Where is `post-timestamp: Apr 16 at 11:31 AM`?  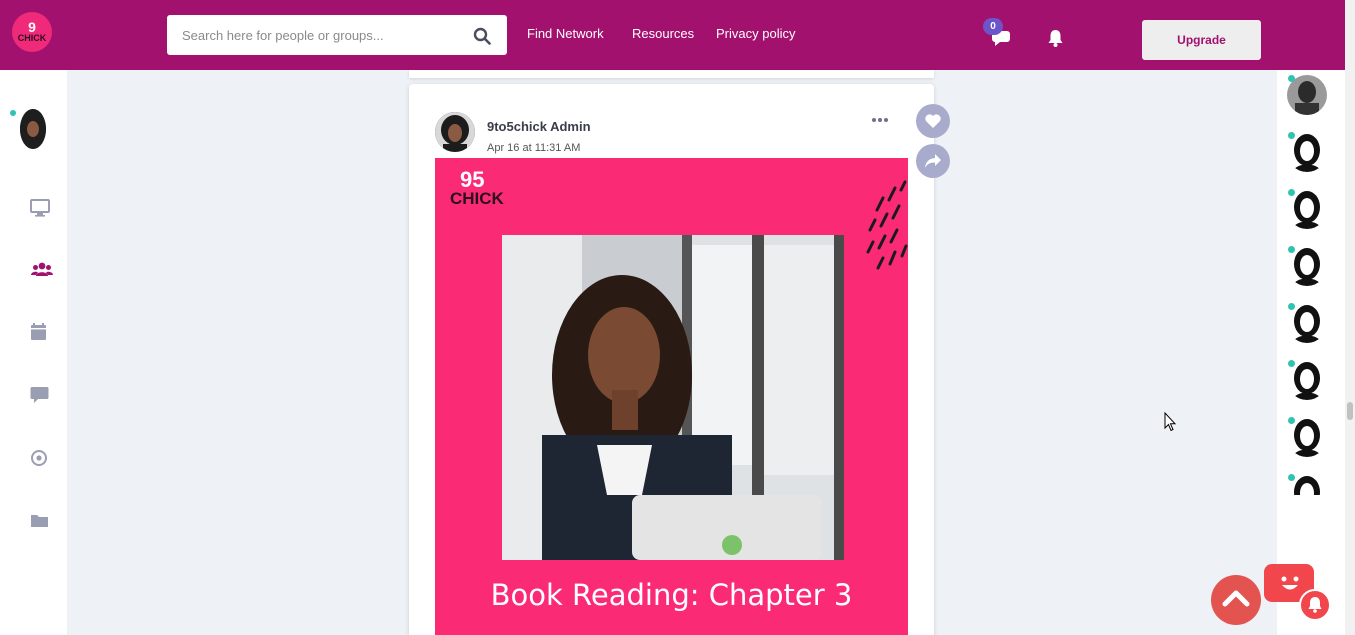
post-timestamp: Apr 16 at 11:31 AM is located at coordinates (534, 148).